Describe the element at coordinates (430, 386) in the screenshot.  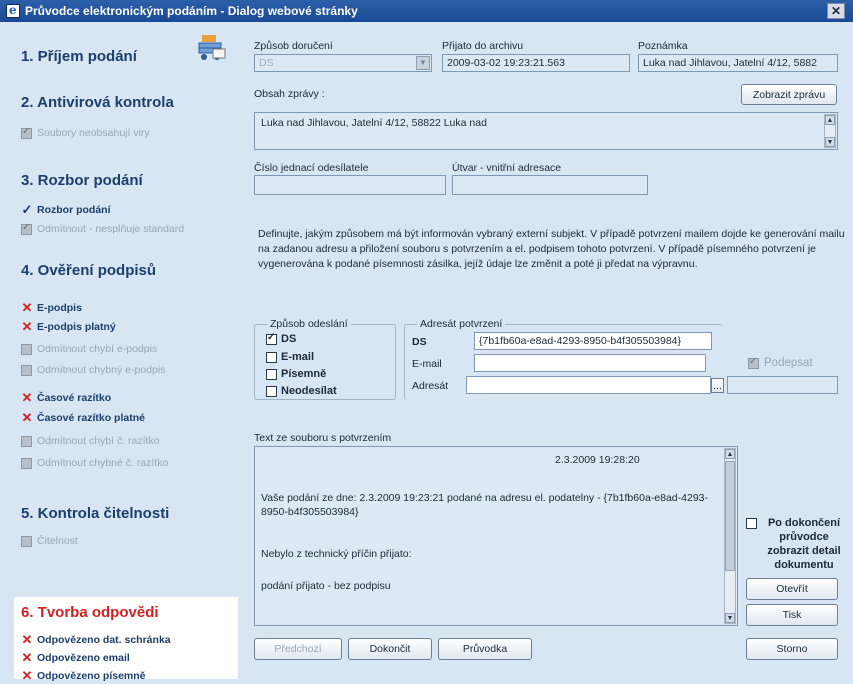
I see `adresat-label: Adresát` at that location.